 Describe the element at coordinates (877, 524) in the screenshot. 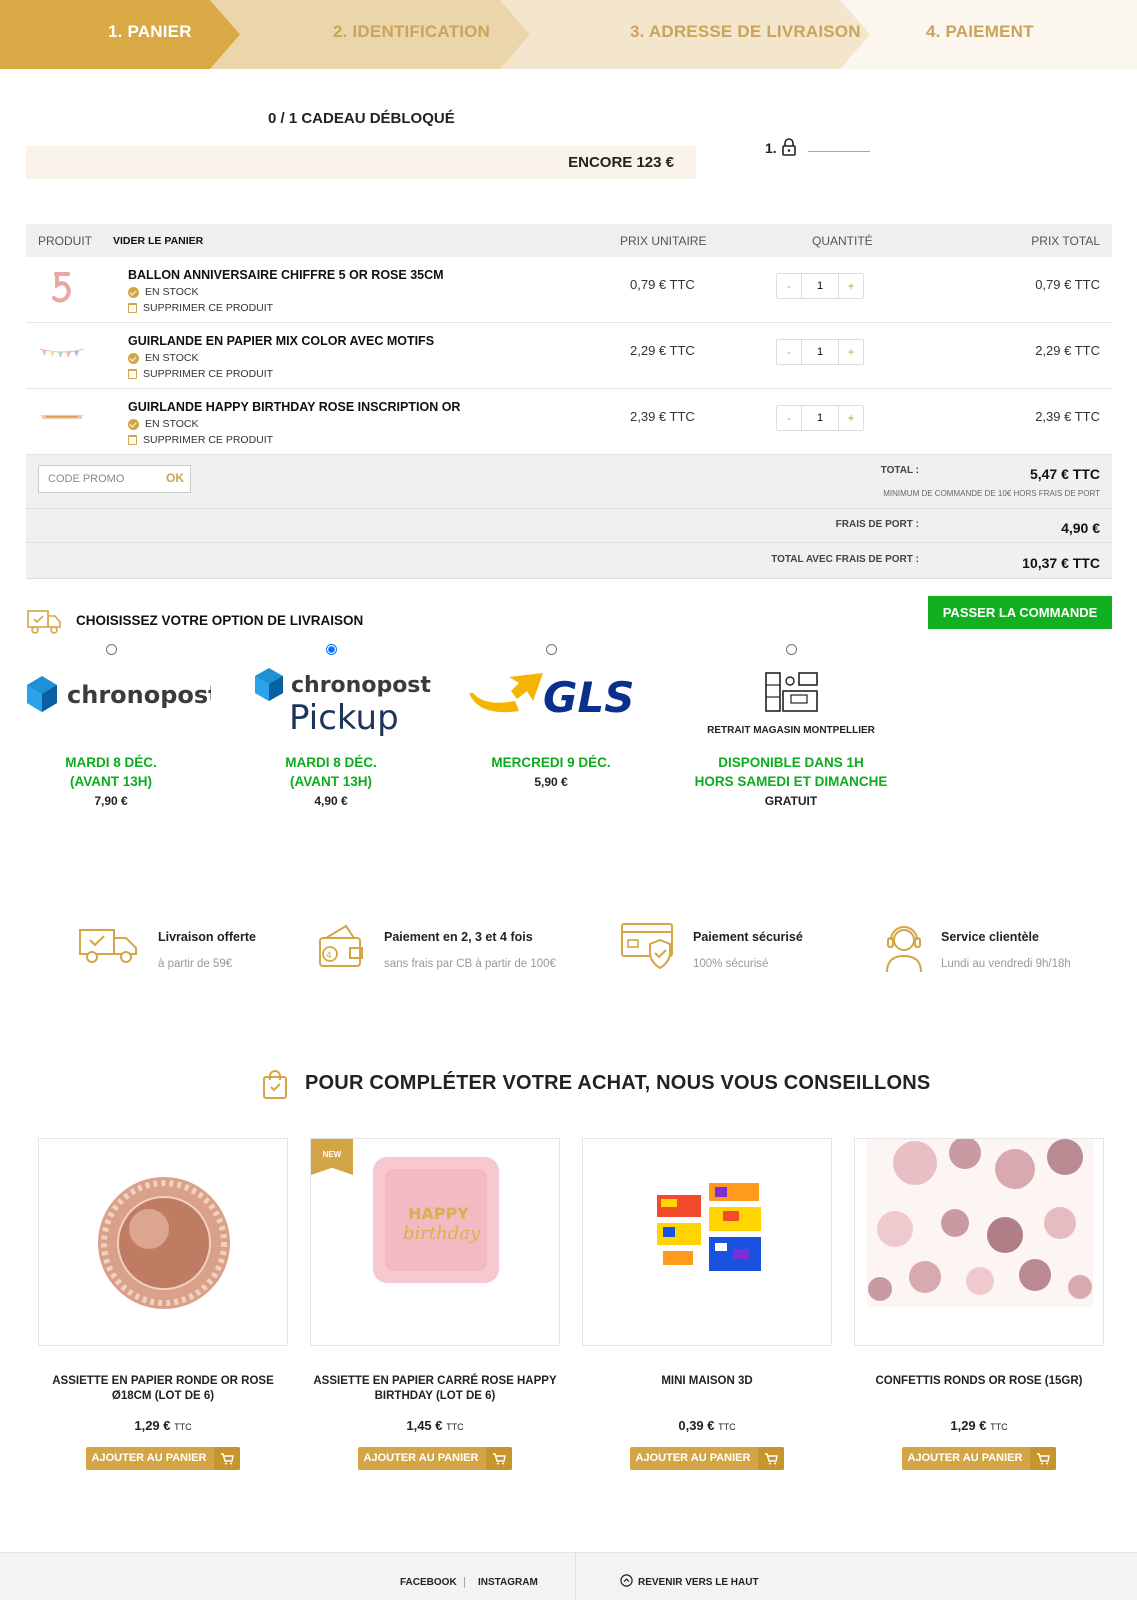

I see `shipping-label: FRAIS DE PORT :` at that location.